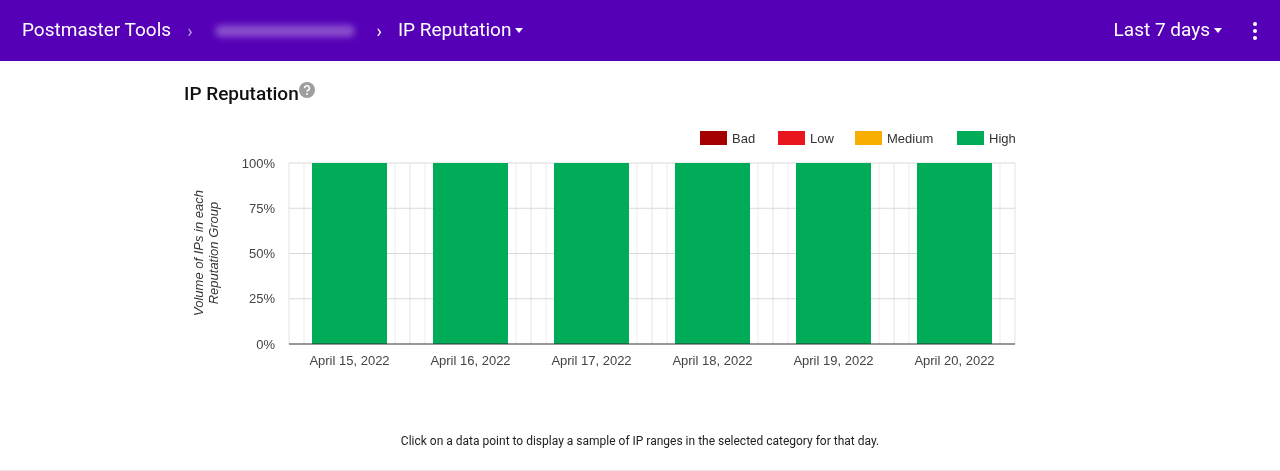 Image resolution: width=1280 pixels, height=471 pixels. What do you see at coordinates (460, 30) in the screenshot?
I see `page-dropdown: IP Reputation` at bounding box center [460, 30].